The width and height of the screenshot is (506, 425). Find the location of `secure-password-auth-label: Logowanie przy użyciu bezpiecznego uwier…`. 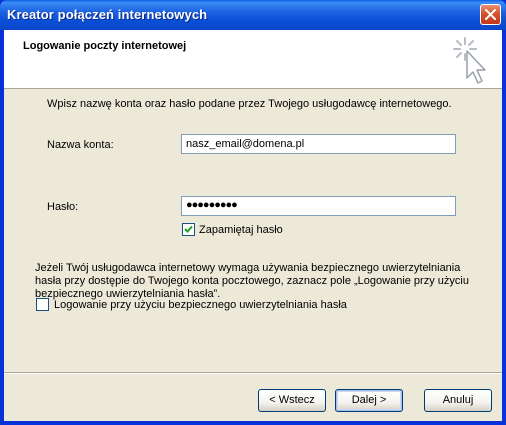

secure-password-auth-label: Logowanie przy użyciu bezpiecznego uwier… is located at coordinates (200, 305).